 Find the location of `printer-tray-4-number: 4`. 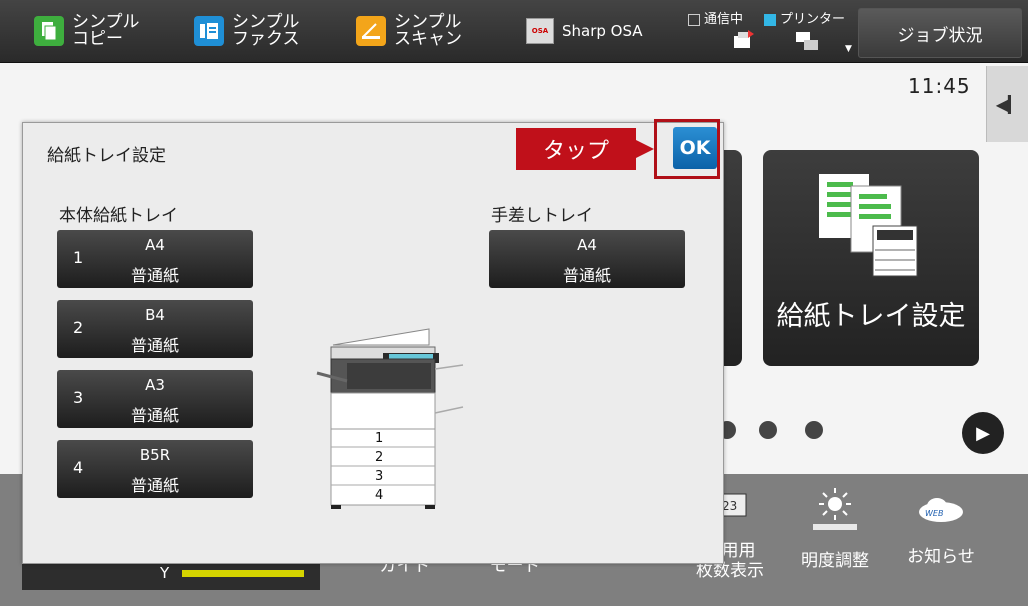

printer-tray-4-number: 4 is located at coordinates (379, 495).